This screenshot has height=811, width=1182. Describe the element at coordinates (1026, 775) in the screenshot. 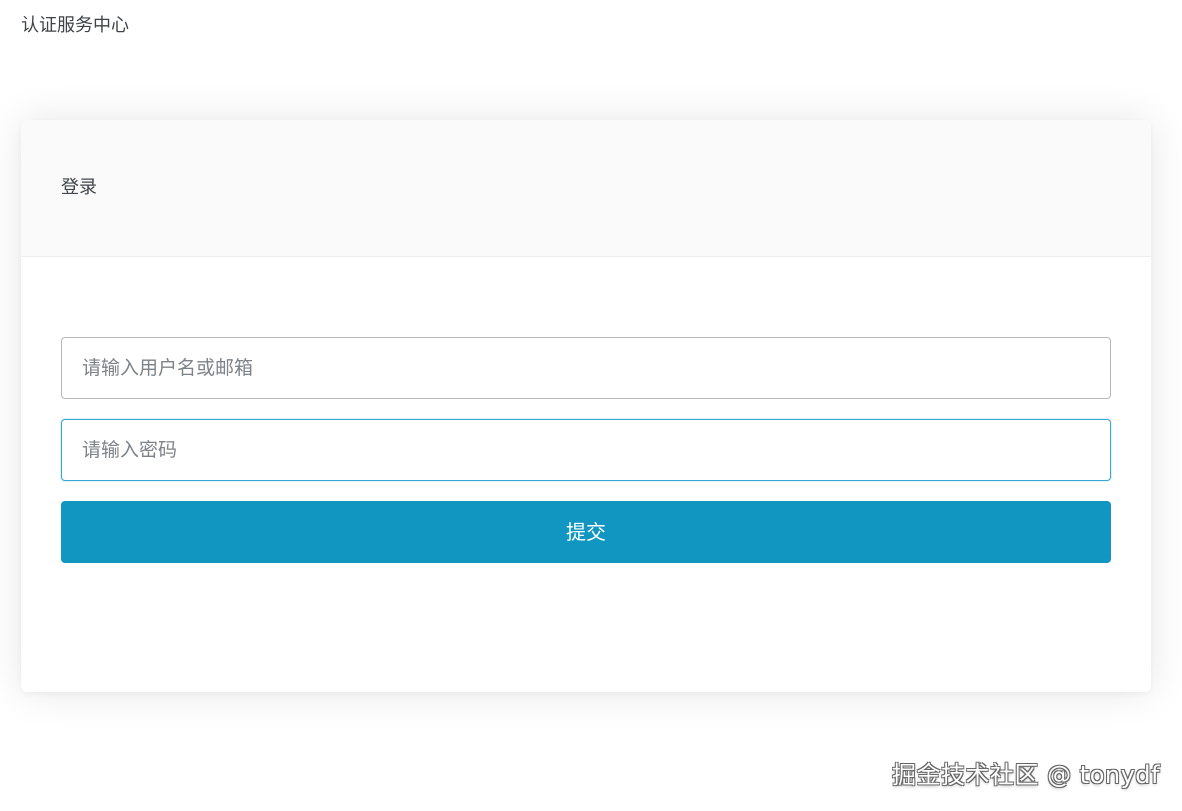

I see `watermark-text: 掘金技术社区 @ tonydf` at that location.